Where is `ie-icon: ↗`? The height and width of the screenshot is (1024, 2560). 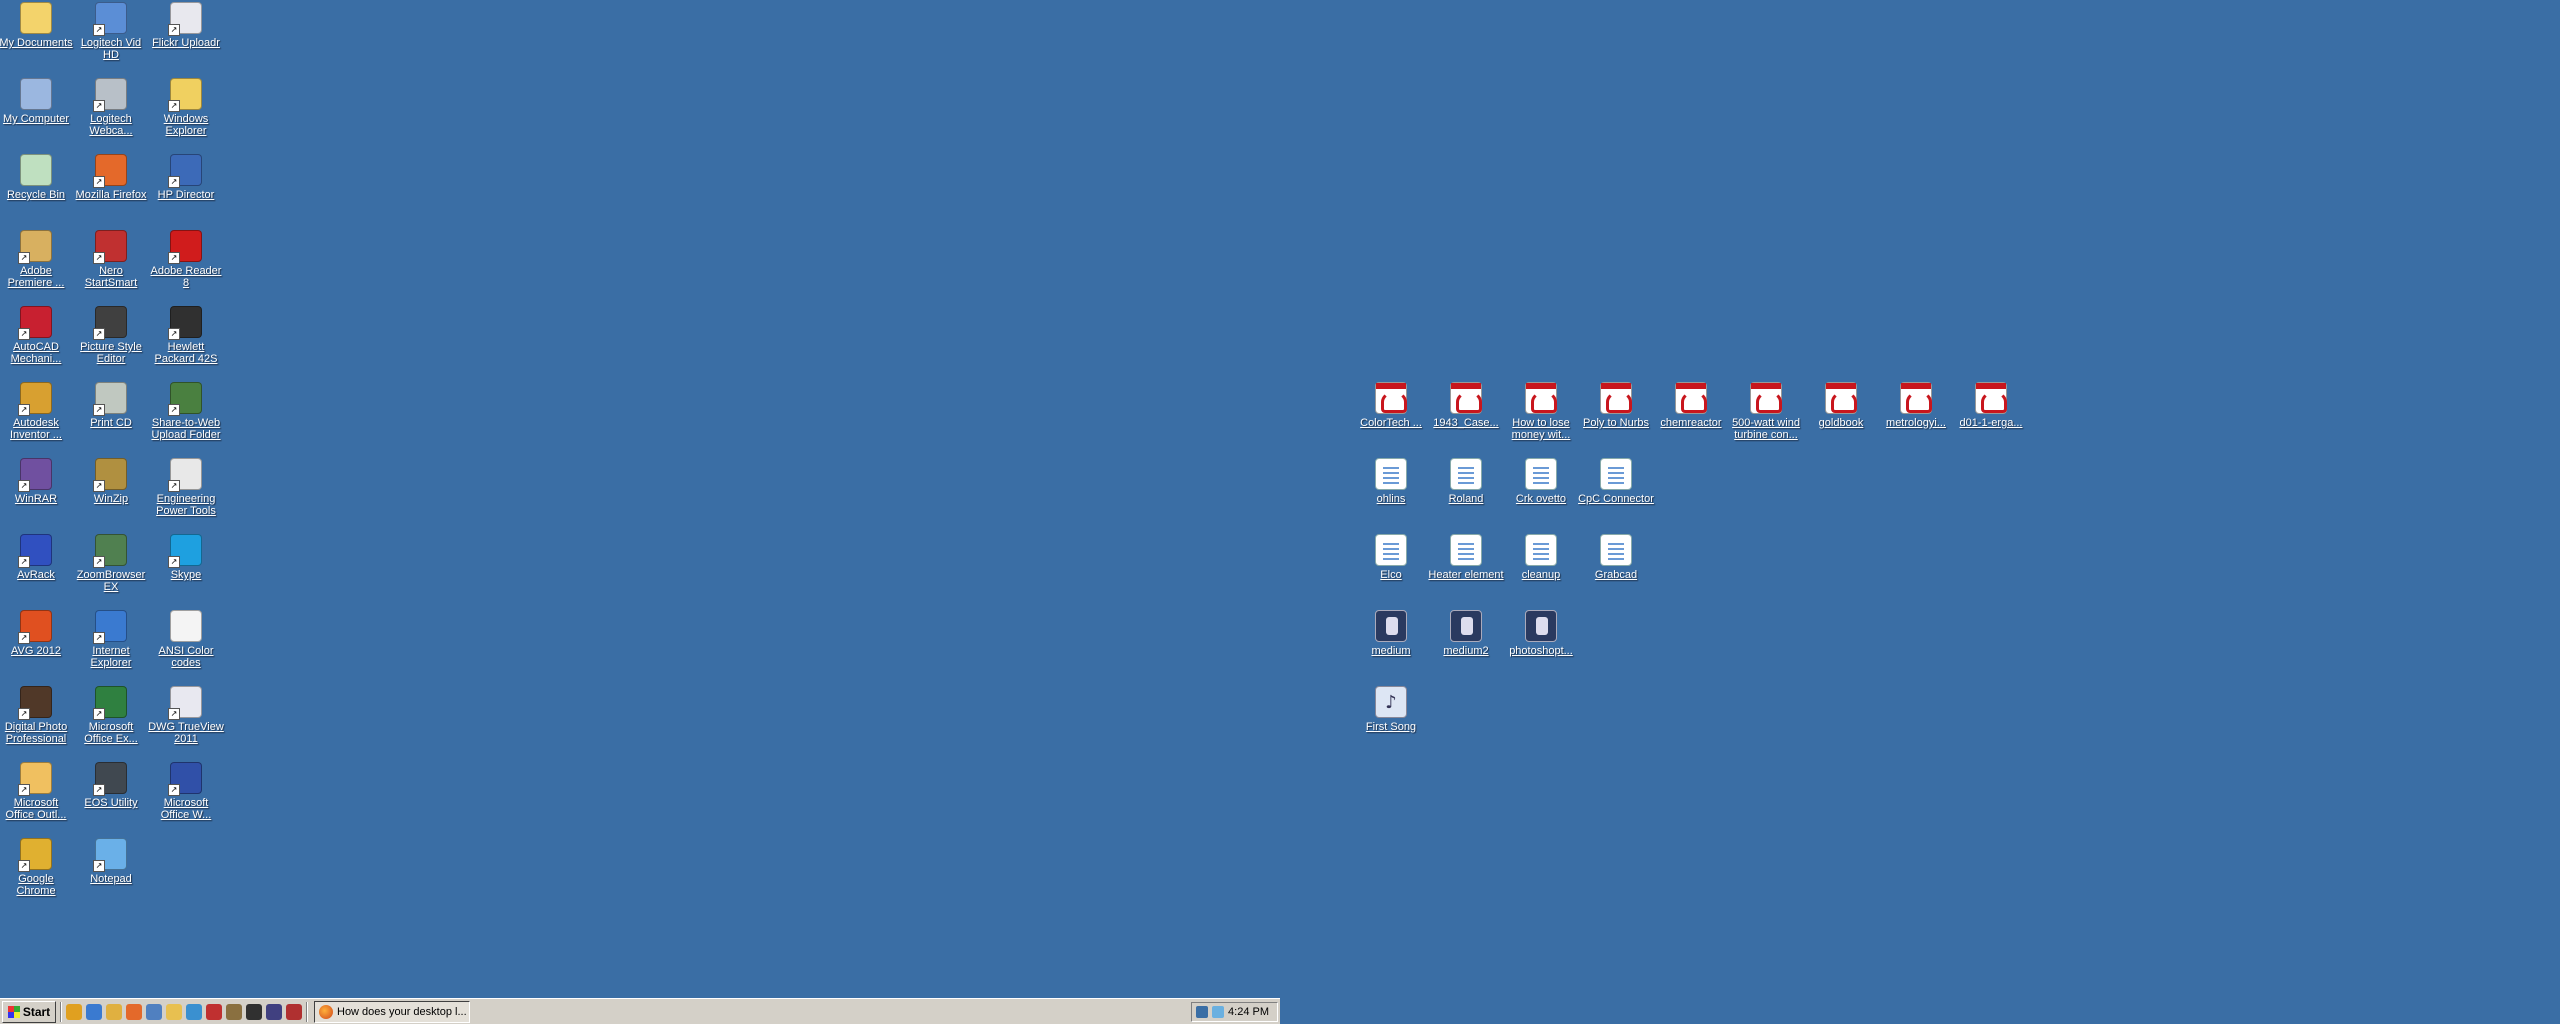
ie-icon: ↗ is located at coordinates (110, 627).